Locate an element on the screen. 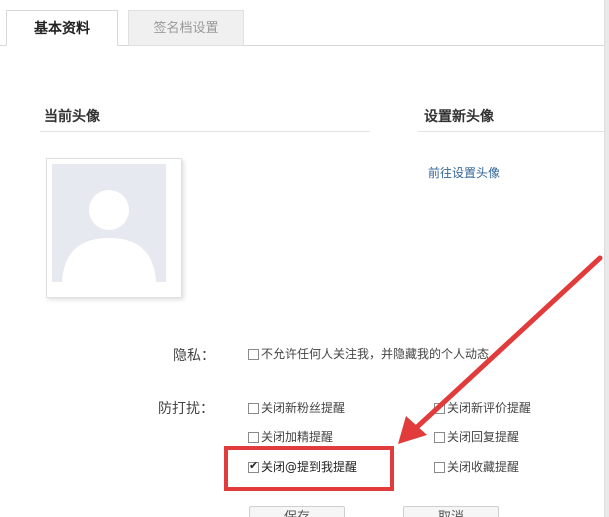 The image size is (609, 517). annotation-arrow-icon is located at coordinates (500, 349).